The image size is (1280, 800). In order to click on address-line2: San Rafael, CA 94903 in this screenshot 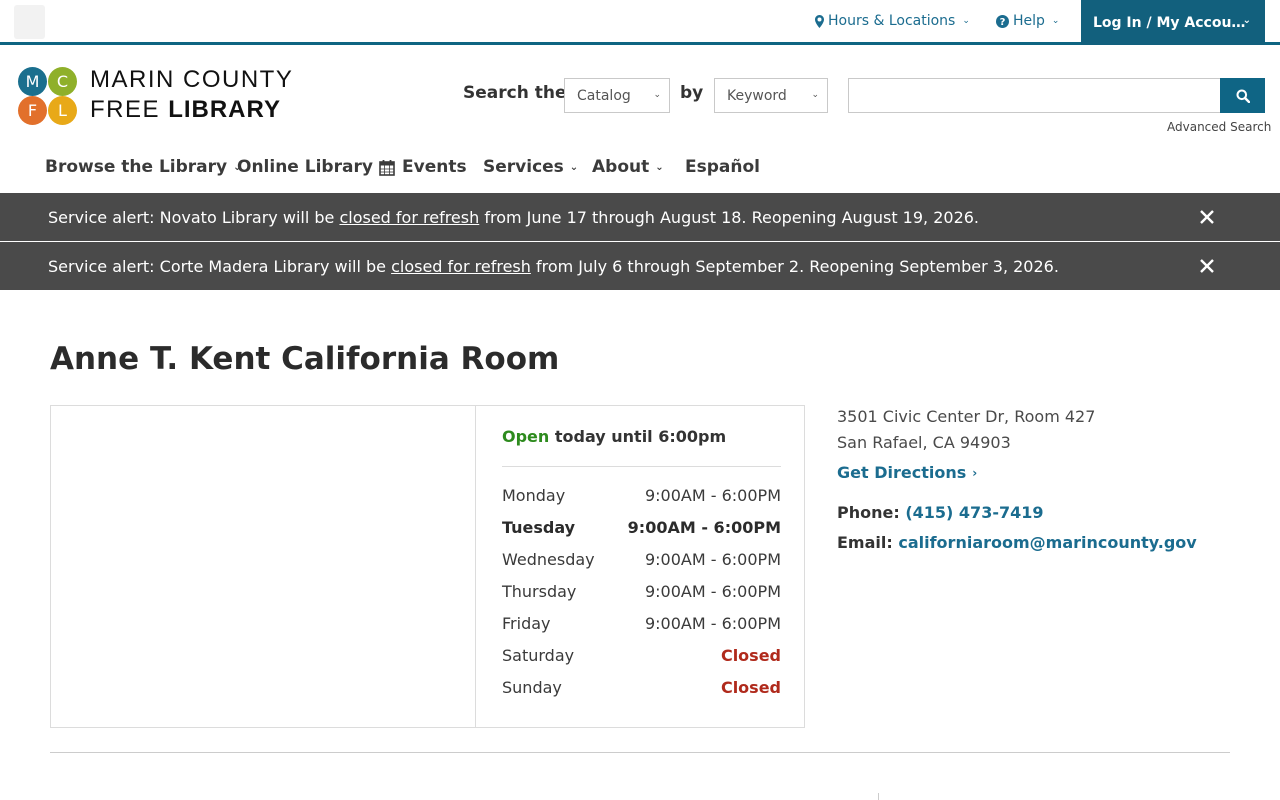, I will do `click(924, 442)`.